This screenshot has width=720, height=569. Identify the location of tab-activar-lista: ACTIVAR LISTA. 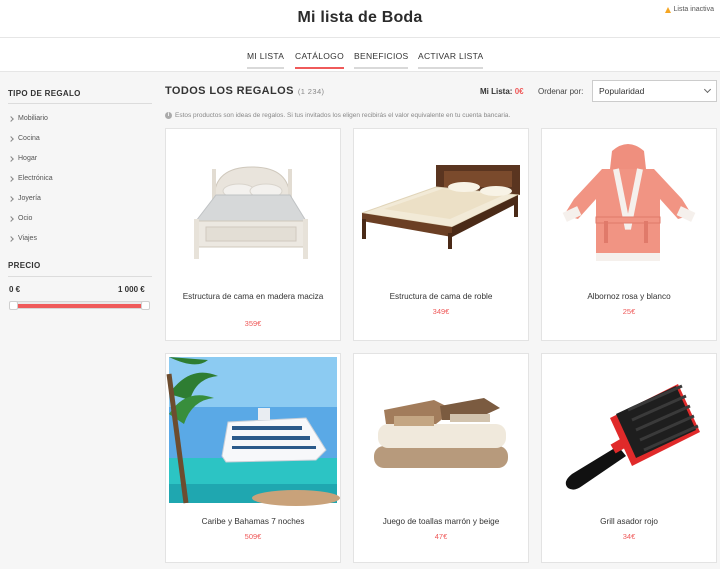
(451, 60).